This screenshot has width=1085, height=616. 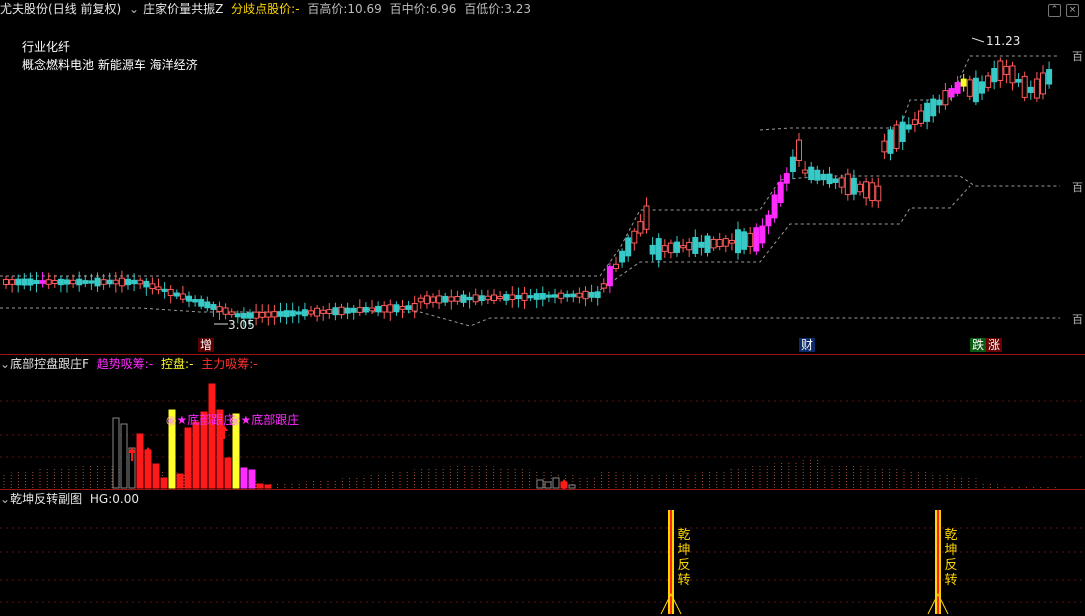 What do you see at coordinates (951, 558) in the screenshot?
I see `reversal-signal-text-2: 乾 坤 反 转` at bounding box center [951, 558].